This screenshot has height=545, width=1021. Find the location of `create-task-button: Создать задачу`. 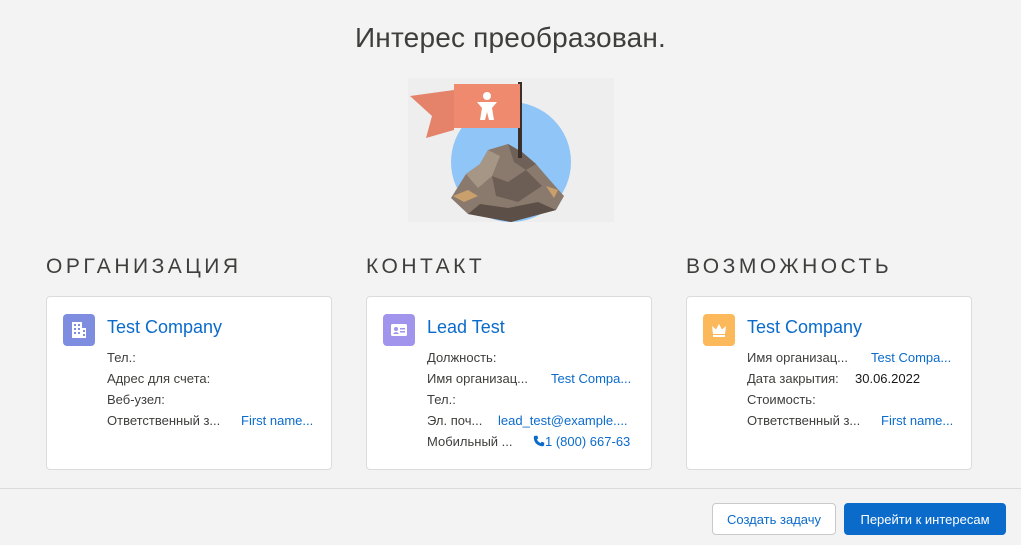

create-task-button: Создать задачу is located at coordinates (774, 519).